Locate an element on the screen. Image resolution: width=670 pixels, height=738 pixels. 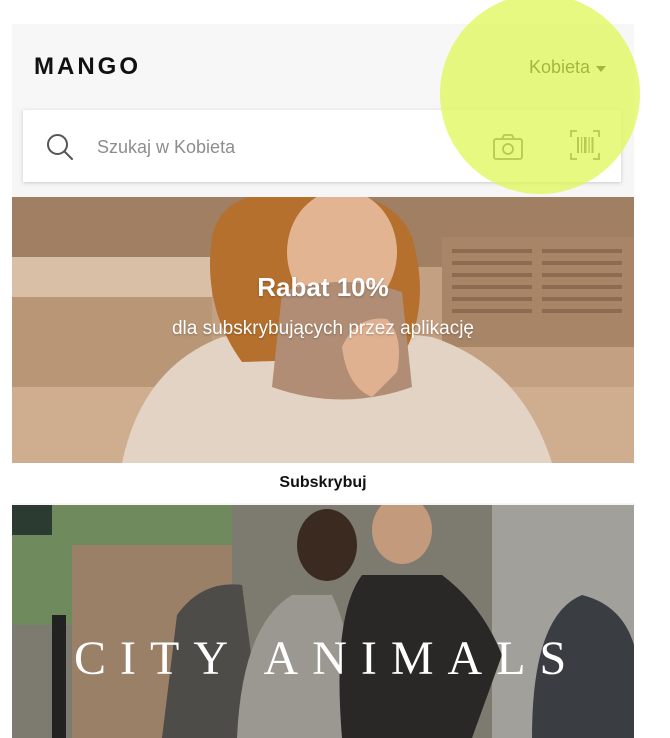
barcode-scan-icon is located at coordinates (585, 145).